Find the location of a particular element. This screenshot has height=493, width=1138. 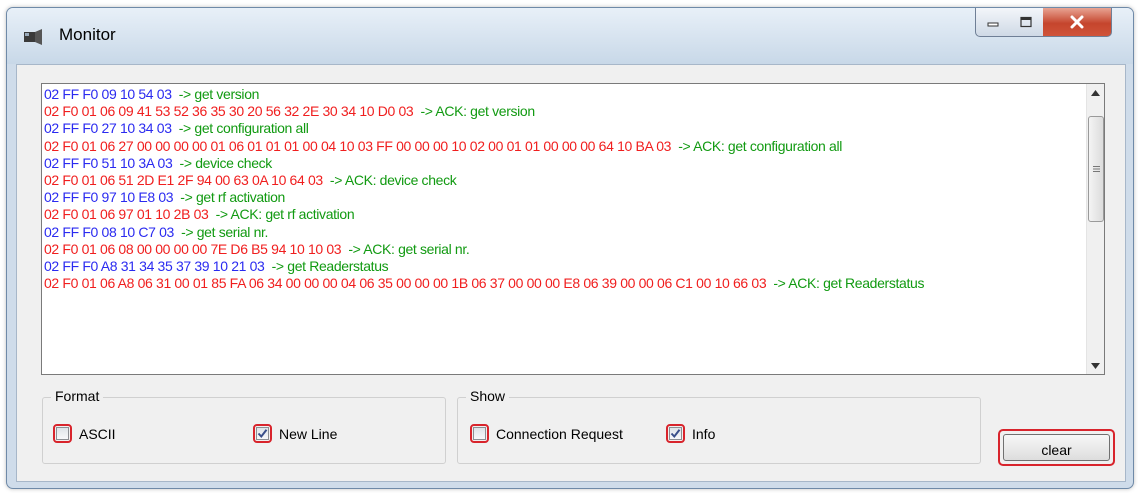

grip-icon is located at coordinates (1096, 169).